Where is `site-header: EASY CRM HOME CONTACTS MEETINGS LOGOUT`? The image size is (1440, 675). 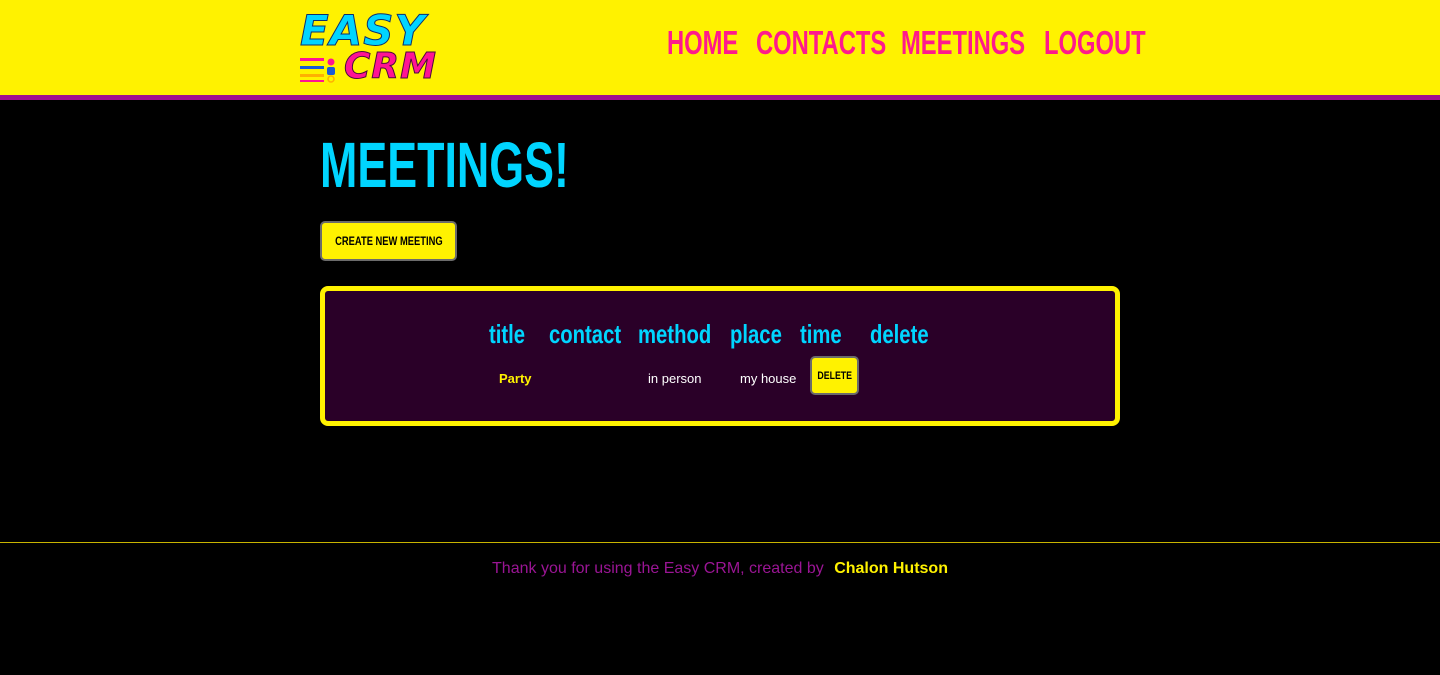 site-header: EASY CRM HOME CONTACTS MEETINGS LOGOUT is located at coordinates (720, 50).